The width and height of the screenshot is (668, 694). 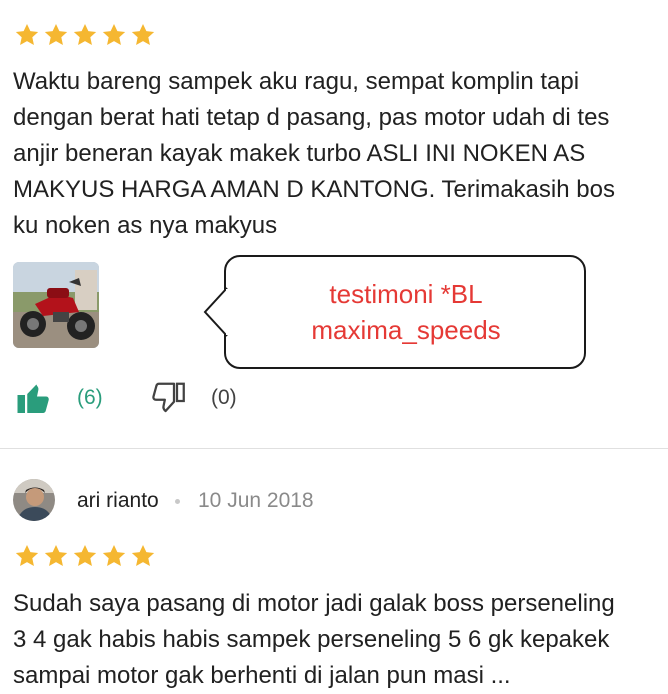 What do you see at coordinates (34, 398) in the screenshot?
I see `thumbs-up-icon` at bounding box center [34, 398].